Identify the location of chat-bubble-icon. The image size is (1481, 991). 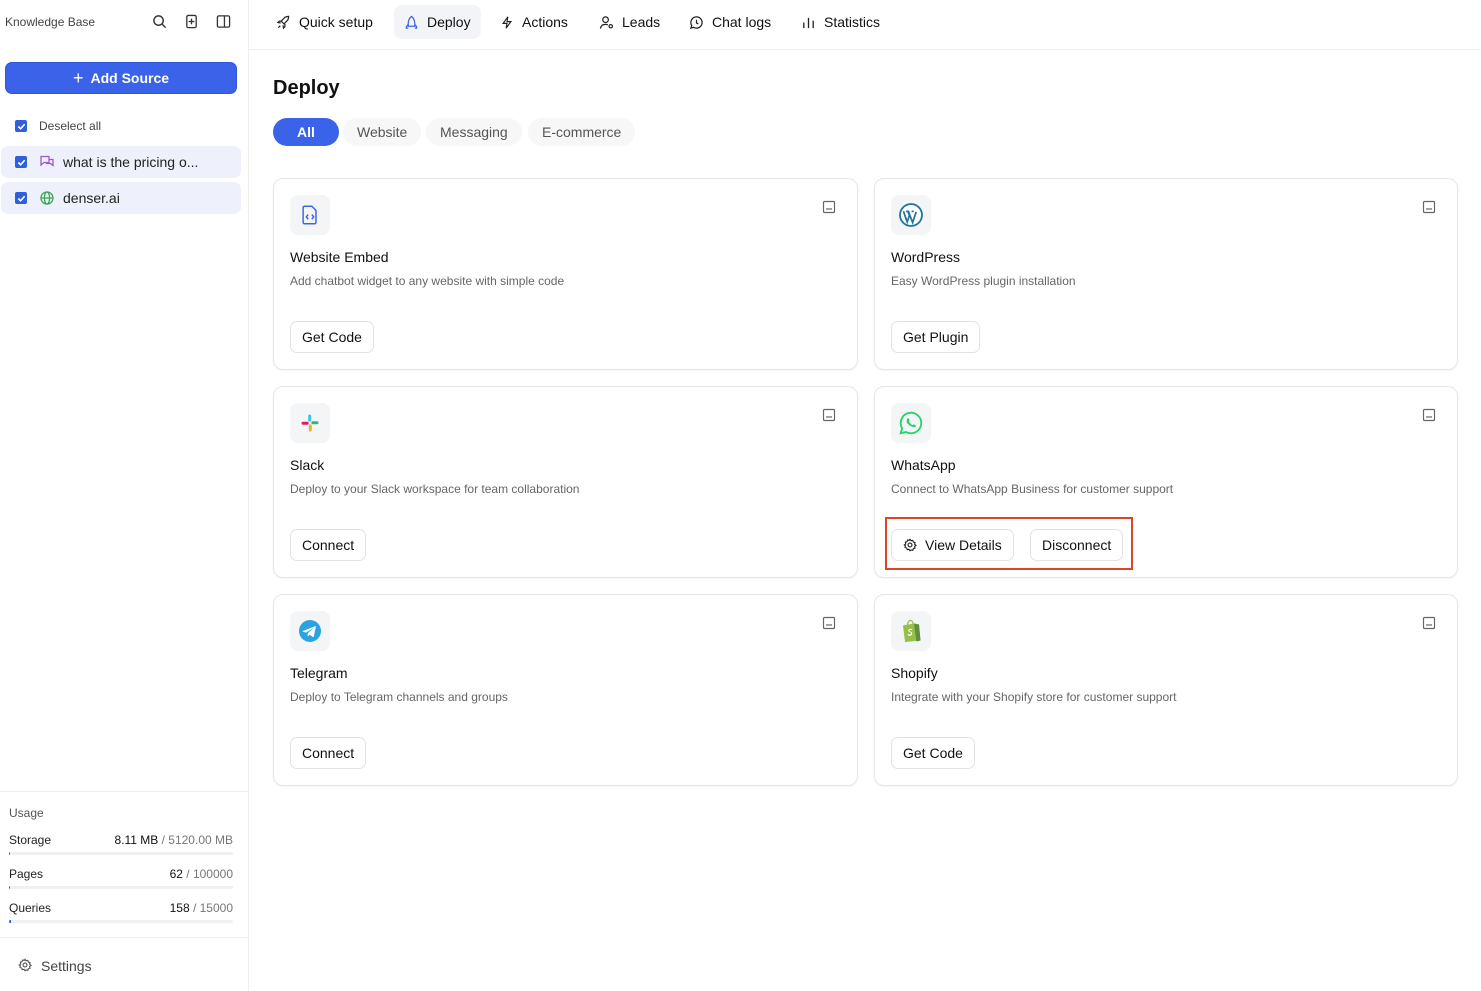
(696, 22).